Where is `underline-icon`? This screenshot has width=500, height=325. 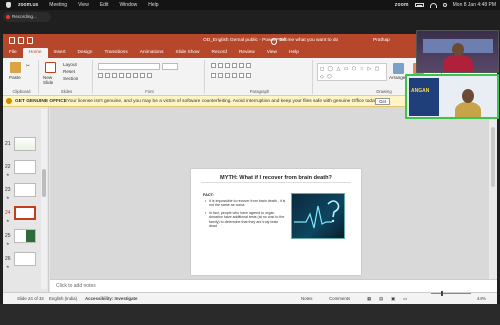
underline-icon is located at coordinates (114, 75).